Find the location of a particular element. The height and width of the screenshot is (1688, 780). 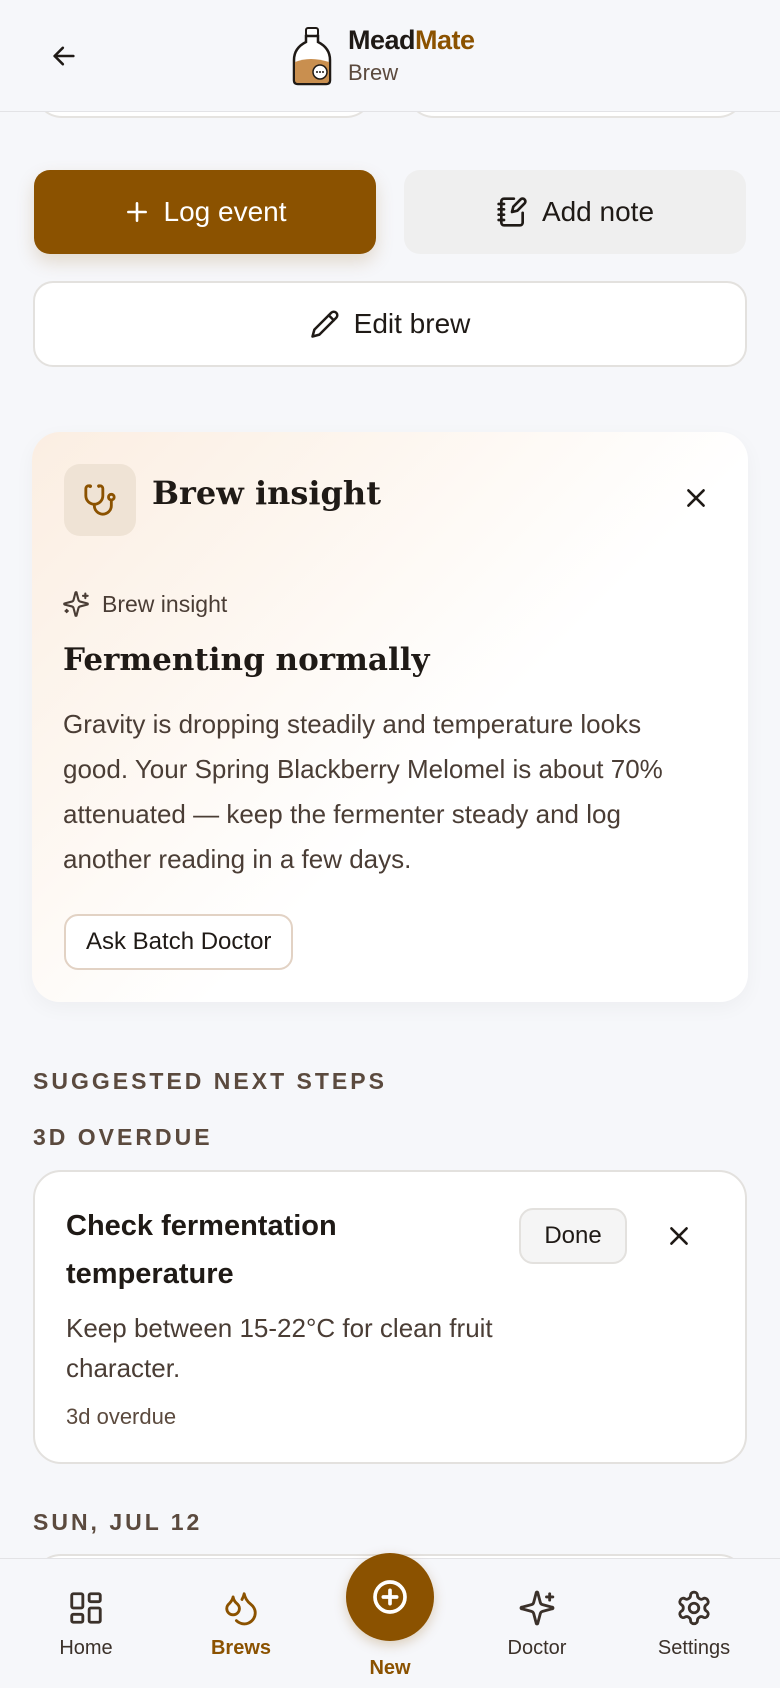

new-brew-button is located at coordinates (390, 1597).